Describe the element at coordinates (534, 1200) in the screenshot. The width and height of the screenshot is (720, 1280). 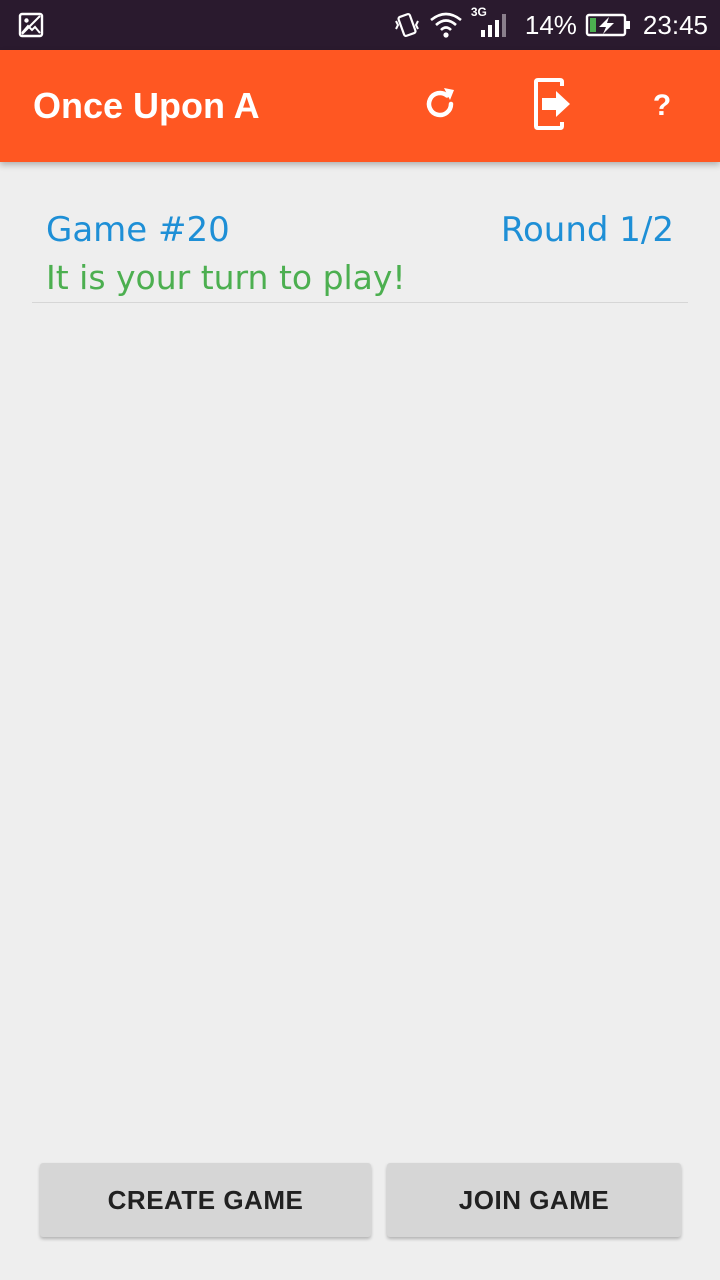
I see `join-game-button: JOIN GAME` at that location.